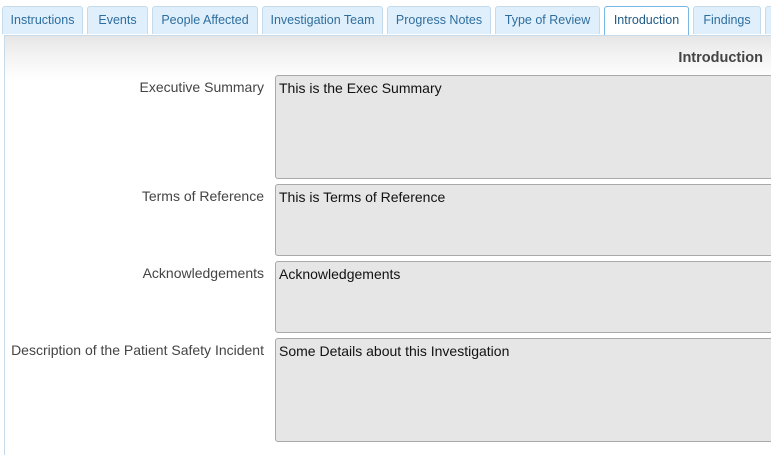  Describe the element at coordinates (117, 20) in the screenshot. I see `tab-events: Events` at that location.